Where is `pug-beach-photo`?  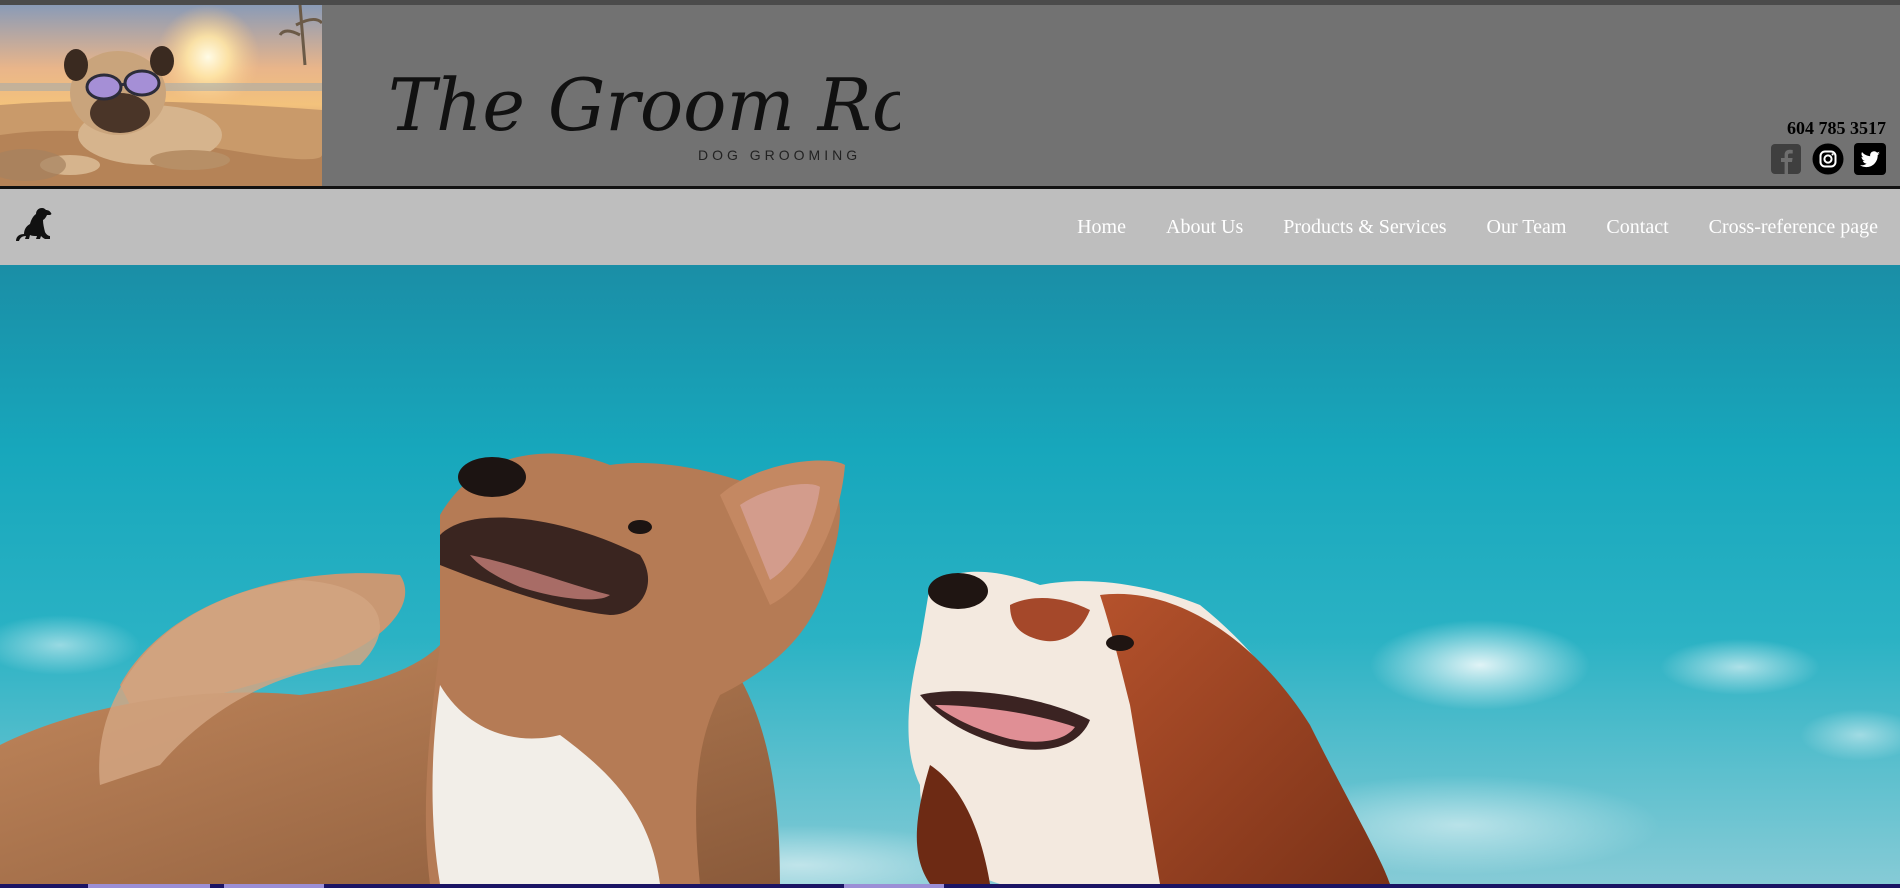 pug-beach-photo is located at coordinates (161, 95).